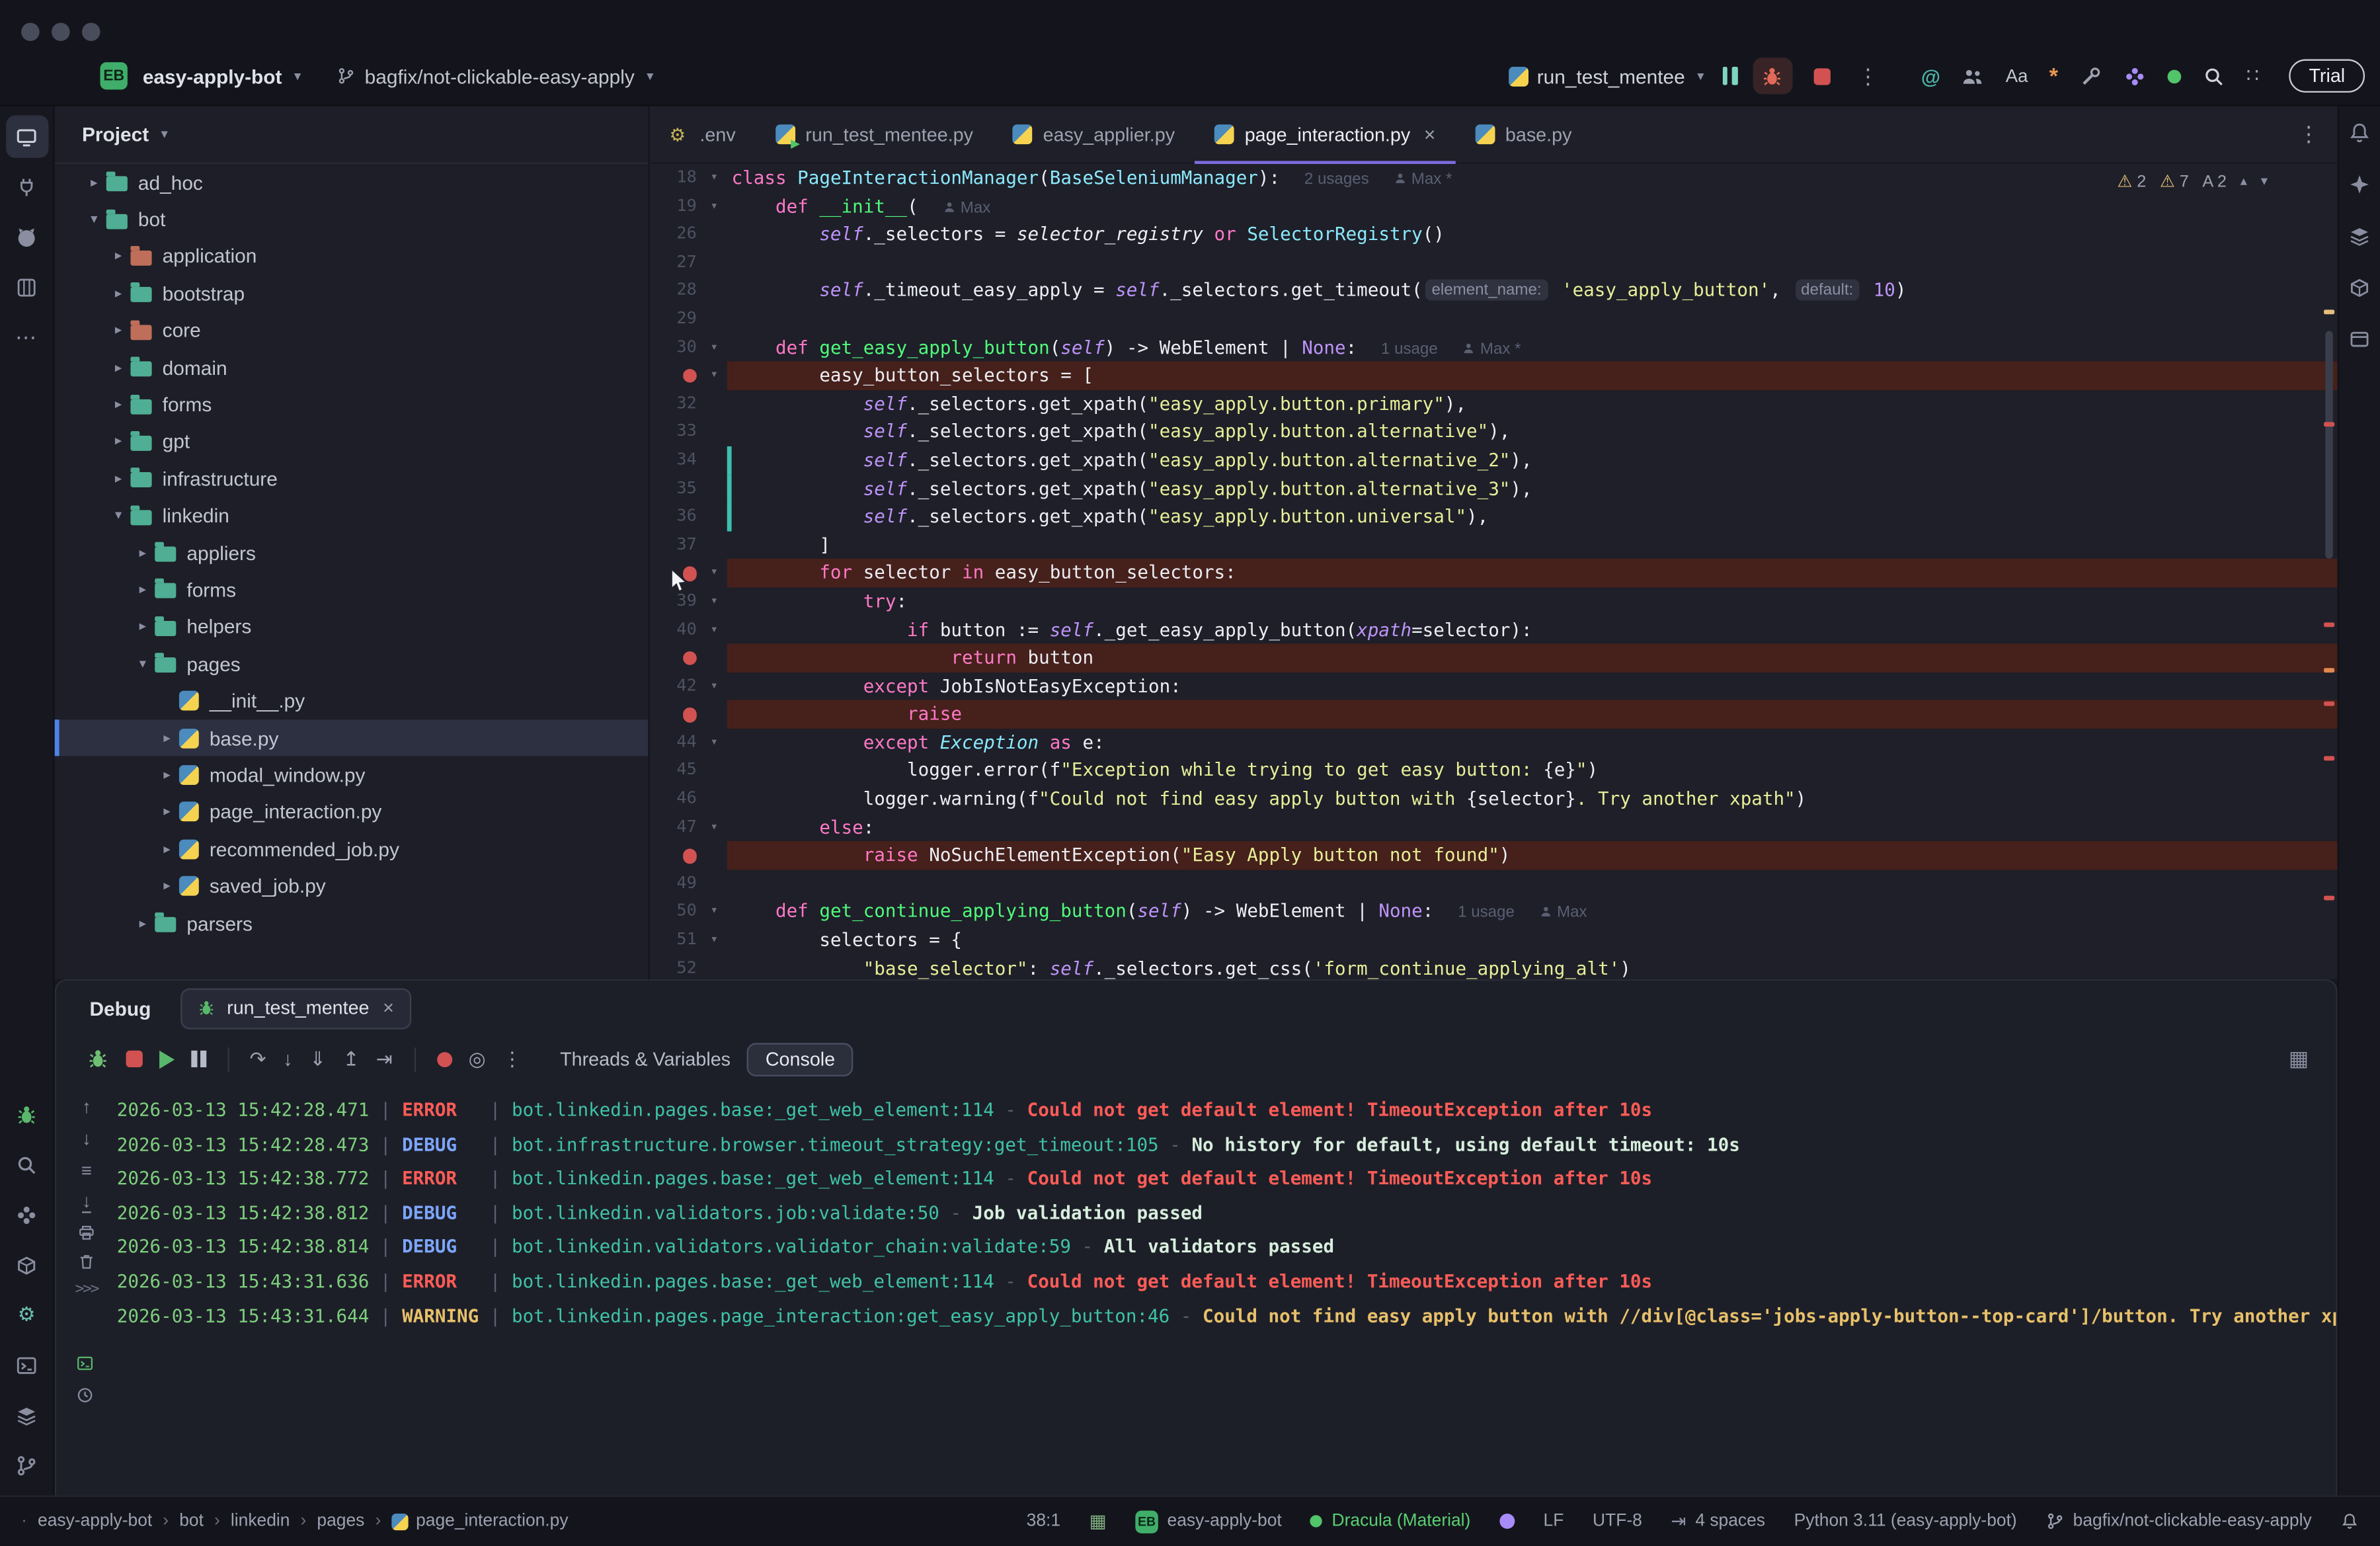 The image size is (2380, 1546). What do you see at coordinates (26, 1164) in the screenshot?
I see `problems-tool-icon` at bounding box center [26, 1164].